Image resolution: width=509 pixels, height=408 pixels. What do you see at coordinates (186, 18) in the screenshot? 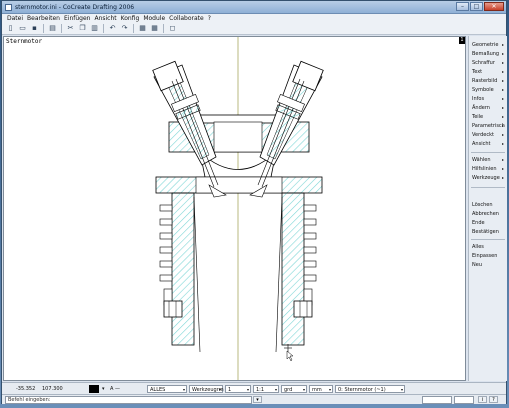
I see `menu-collaborate: Collaborate` at bounding box center [186, 18].